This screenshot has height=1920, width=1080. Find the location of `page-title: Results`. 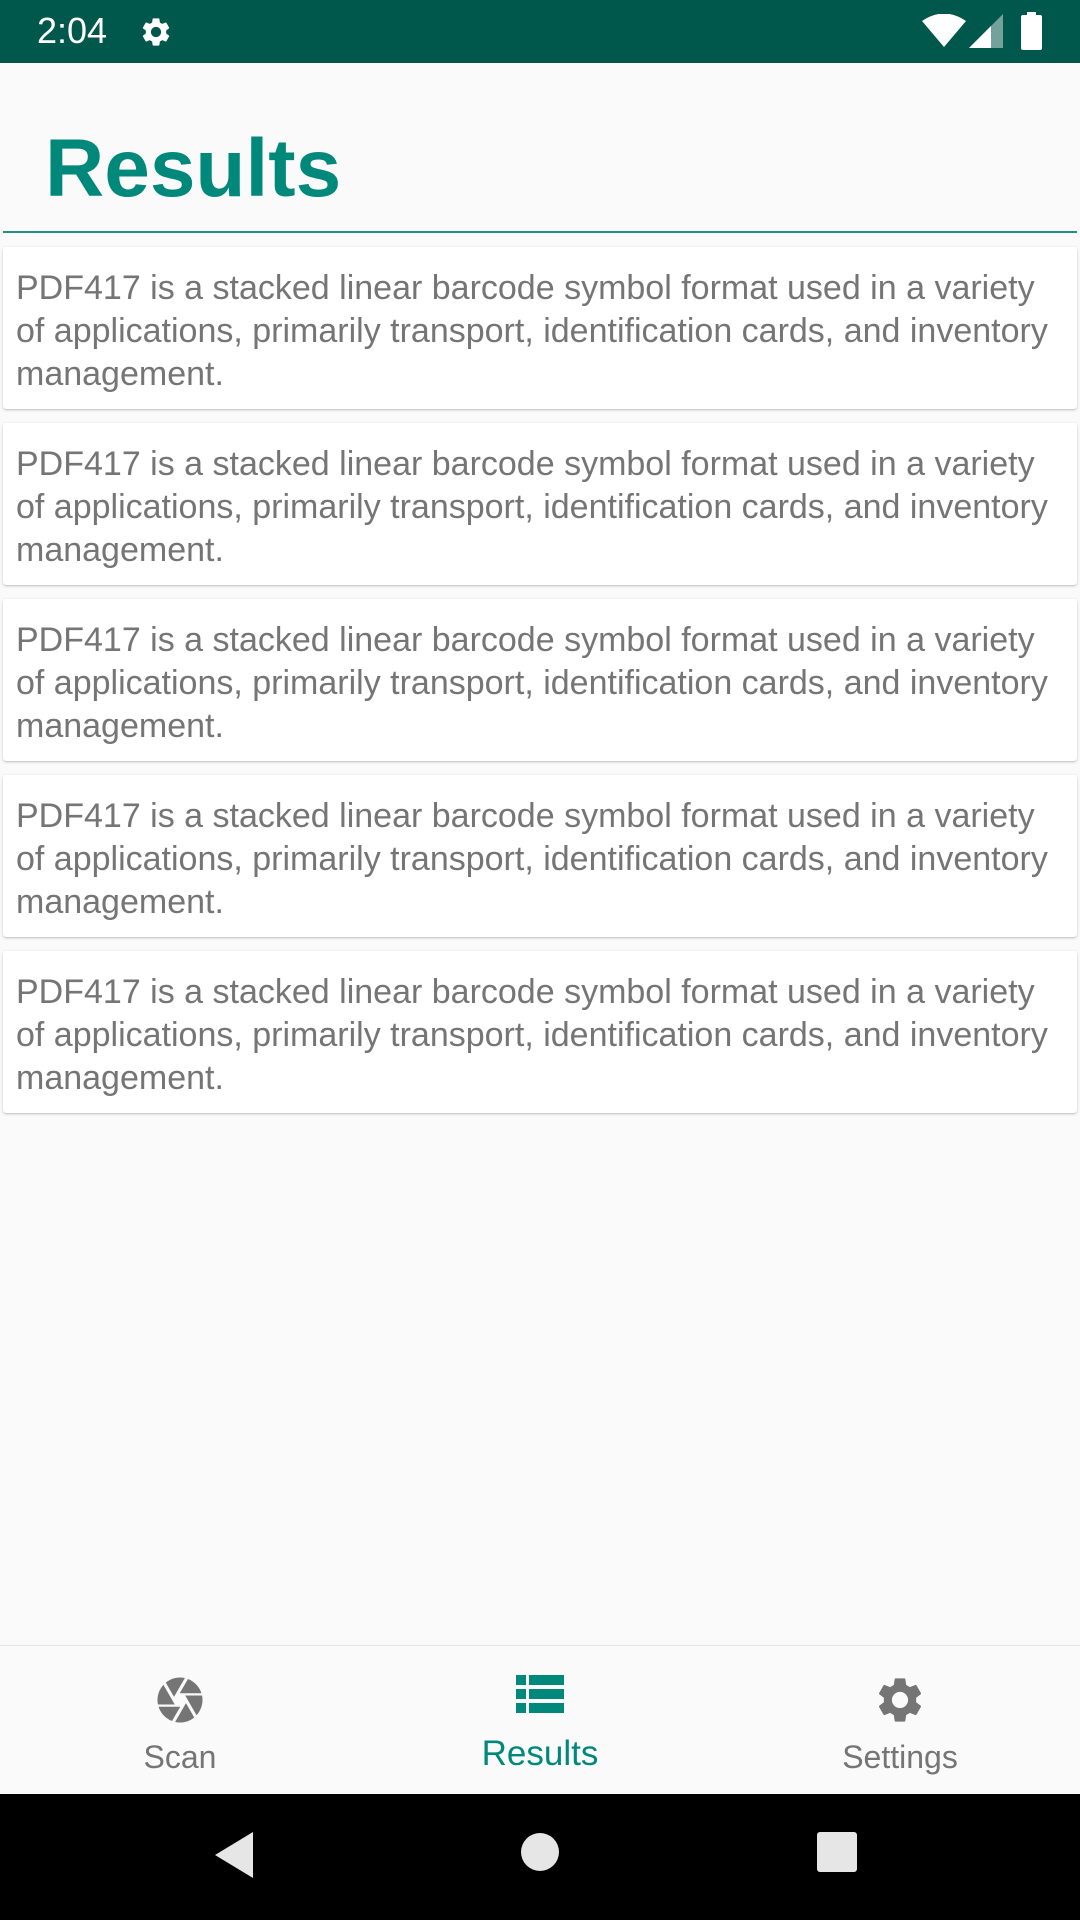

page-title: Results is located at coordinates (193, 168).